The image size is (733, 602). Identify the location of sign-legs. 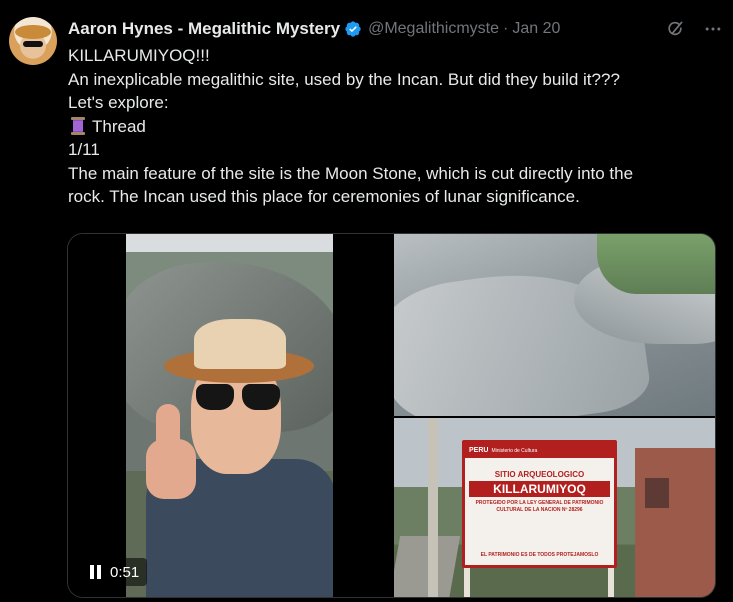
(539, 582).